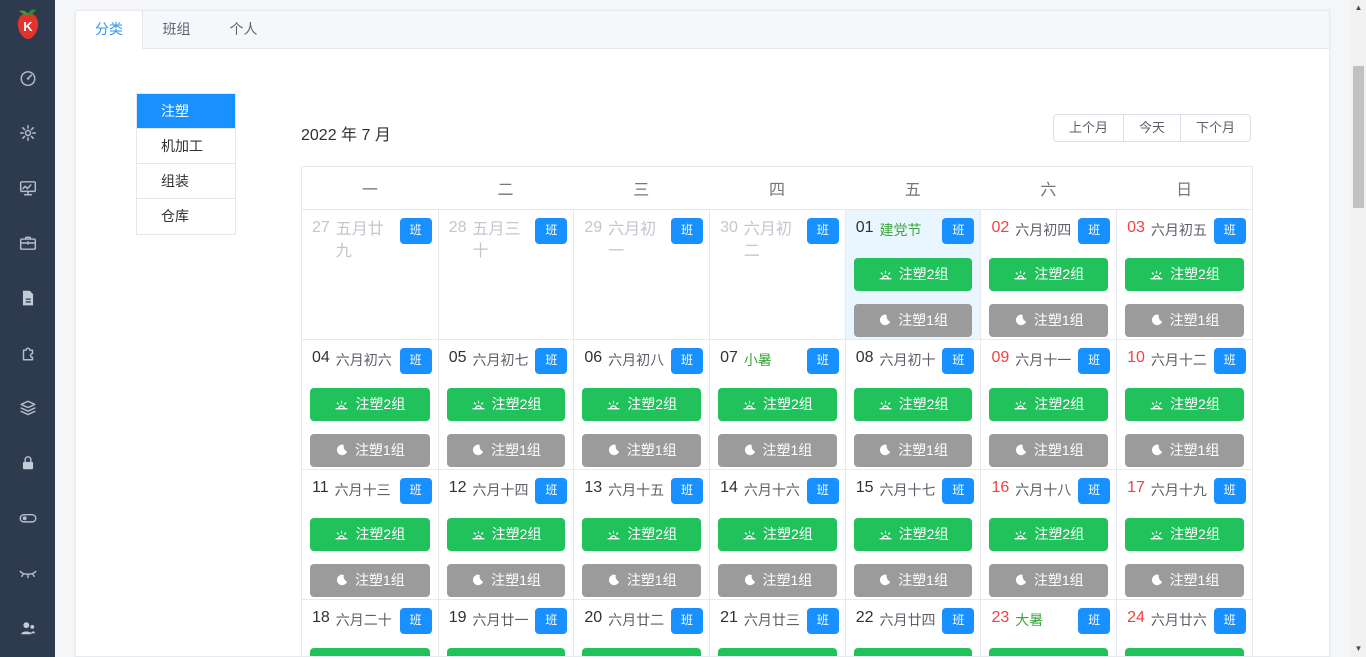  Describe the element at coordinates (1151, 128) in the screenshot. I see `today-button: 今天` at that location.